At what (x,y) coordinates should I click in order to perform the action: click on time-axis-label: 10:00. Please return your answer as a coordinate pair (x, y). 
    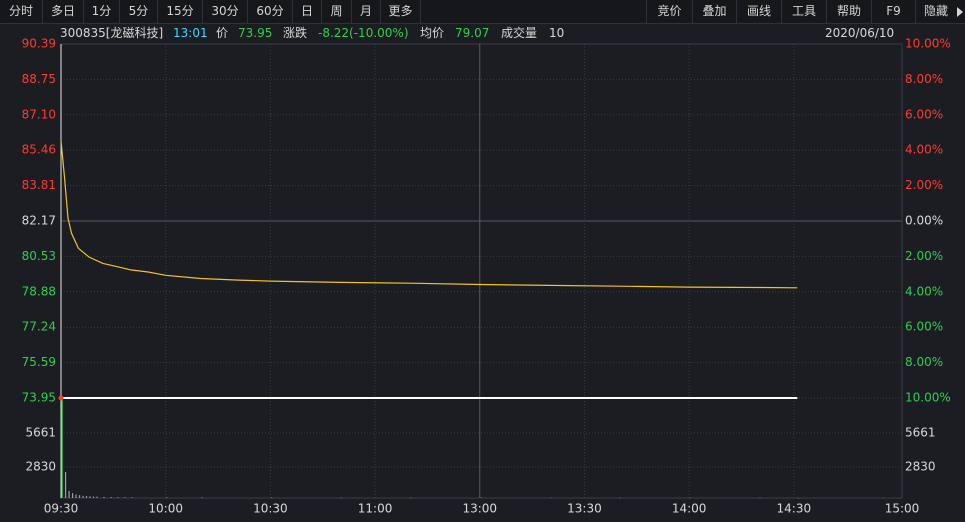
    Looking at the image, I should click on (165, 509).